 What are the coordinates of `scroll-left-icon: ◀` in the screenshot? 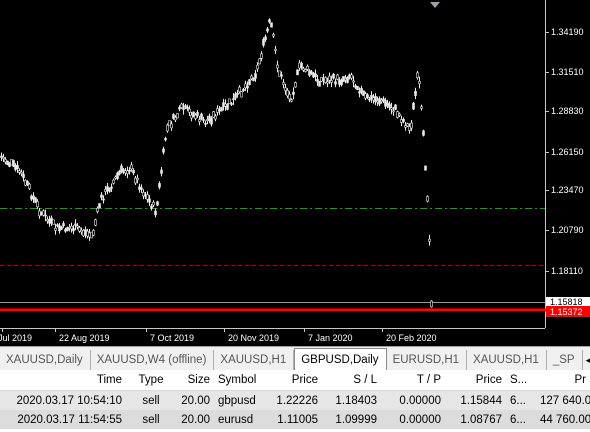 It's located at (586, 360).